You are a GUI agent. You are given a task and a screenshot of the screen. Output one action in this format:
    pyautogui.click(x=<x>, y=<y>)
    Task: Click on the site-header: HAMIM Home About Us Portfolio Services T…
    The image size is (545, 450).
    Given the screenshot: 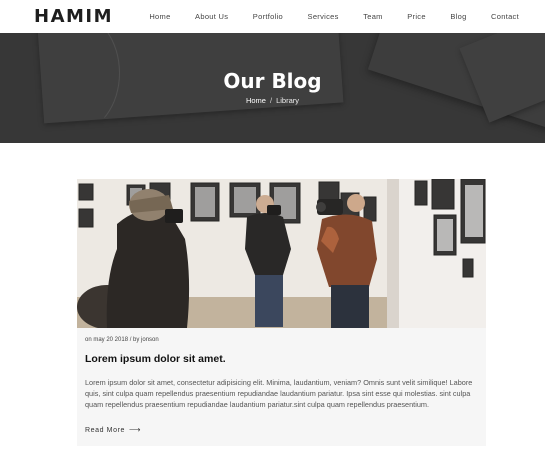 What is the action you would take?
    pyautogui.click(x=272, y=16)
    